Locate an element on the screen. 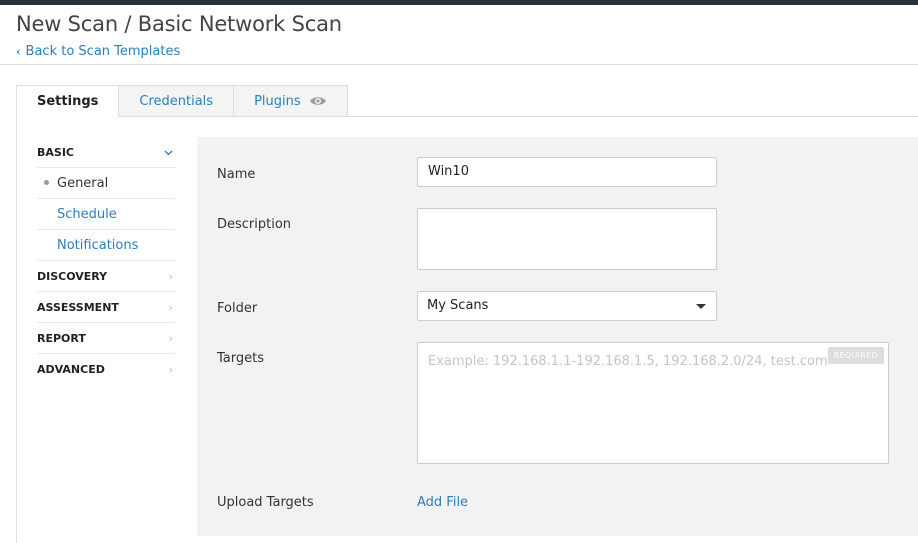 The height and width of the screenshot is (543, 918). current-item-bullet is located at coordinates (46, 182).